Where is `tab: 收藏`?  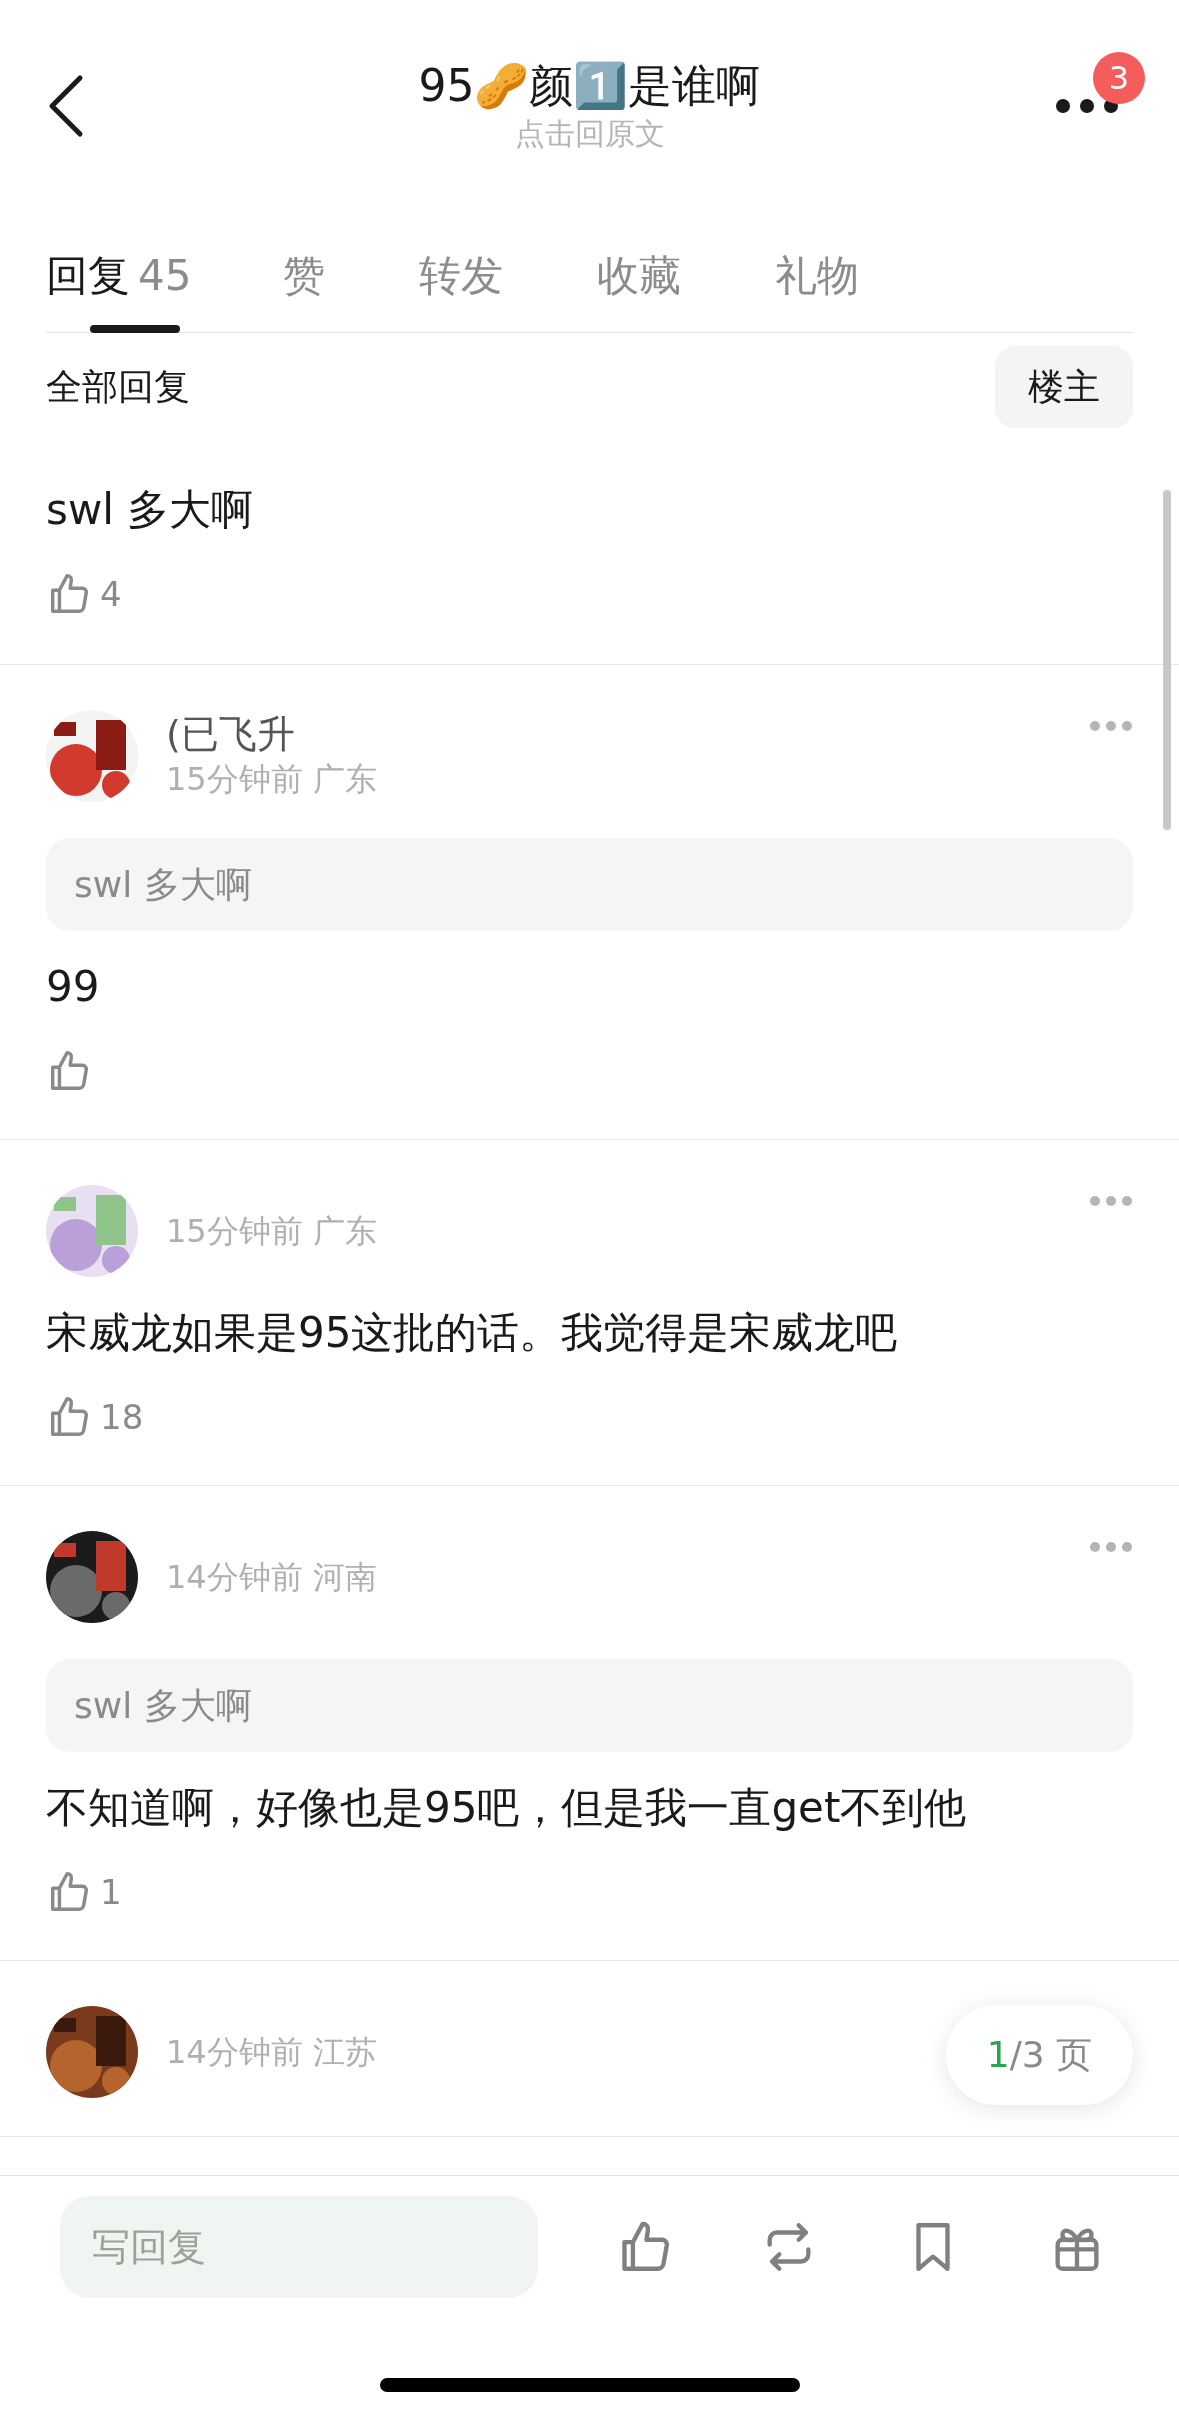 tab: 收藏 is located at coordinates (639, 281).